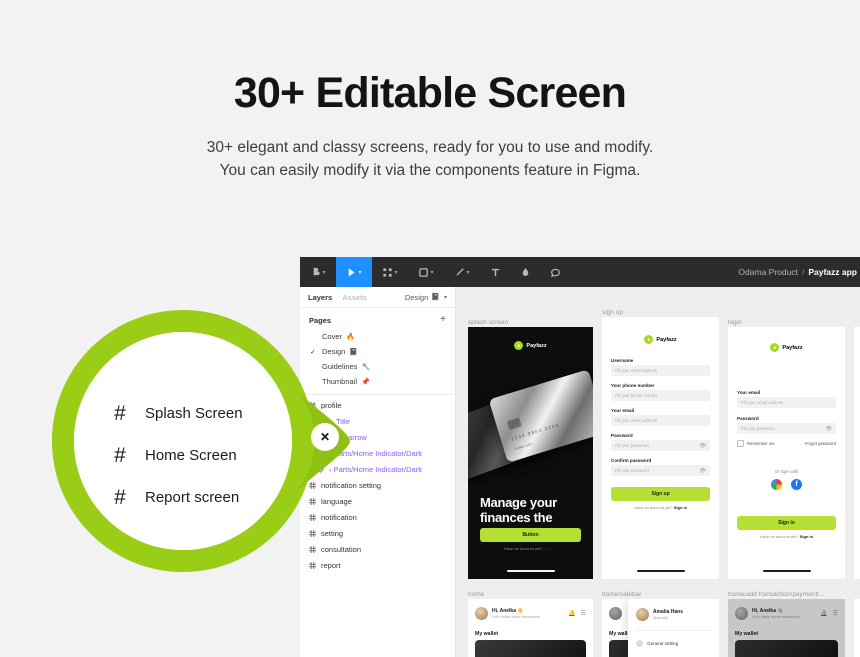 This screenshot has height=657, width=860. Describe the element at coordinates (857, 453) in the screenshot. I see `frame-partial-right` at that location.